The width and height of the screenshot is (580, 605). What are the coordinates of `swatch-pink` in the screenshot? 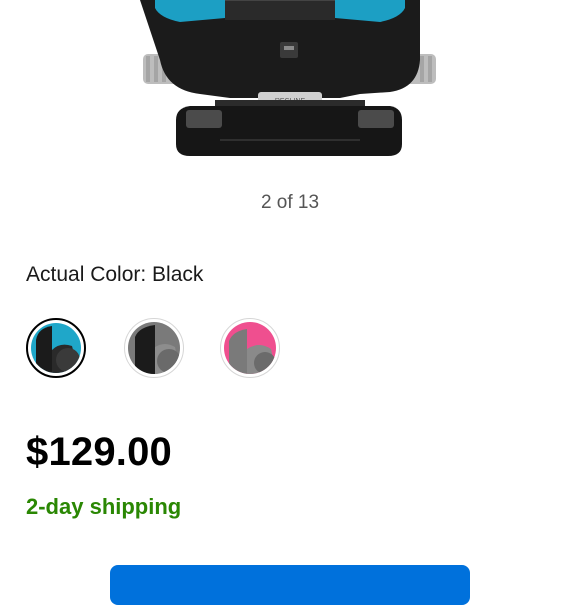 It's located at (250, 348).